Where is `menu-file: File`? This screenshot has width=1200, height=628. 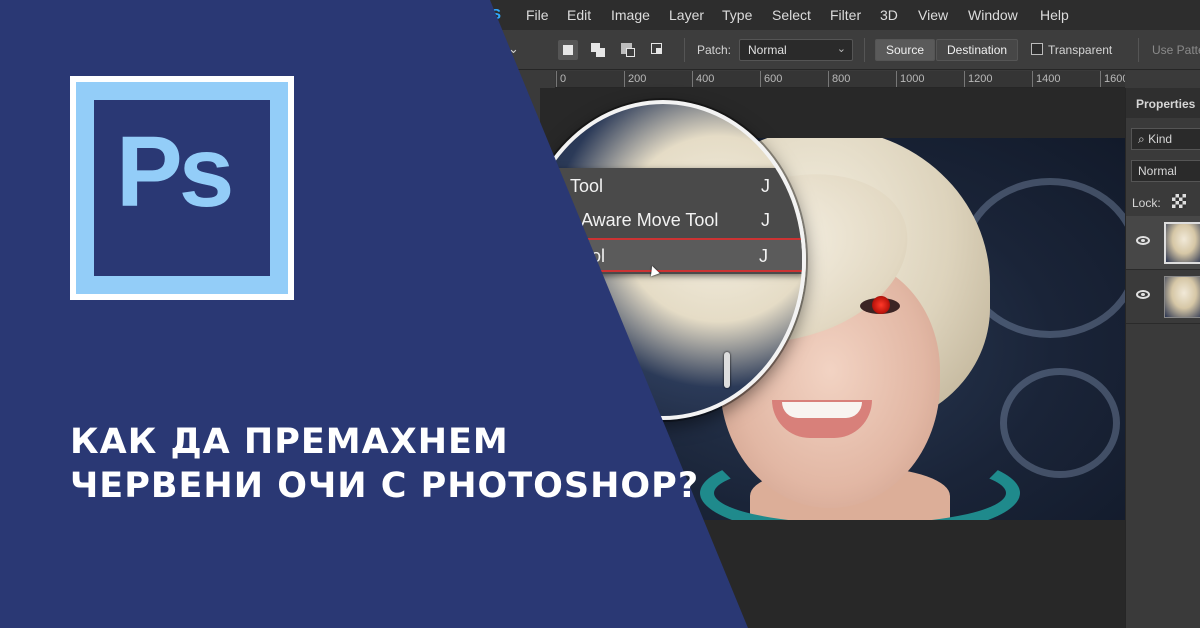
menu-file: File is located at coordinates (537, 15).